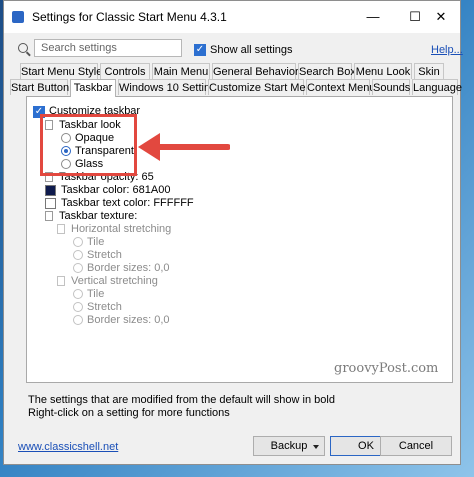  What do you see at coordinates (50, 203) in the screenshot?
I see `text-color-swatch` at bounding box center [50, 203].